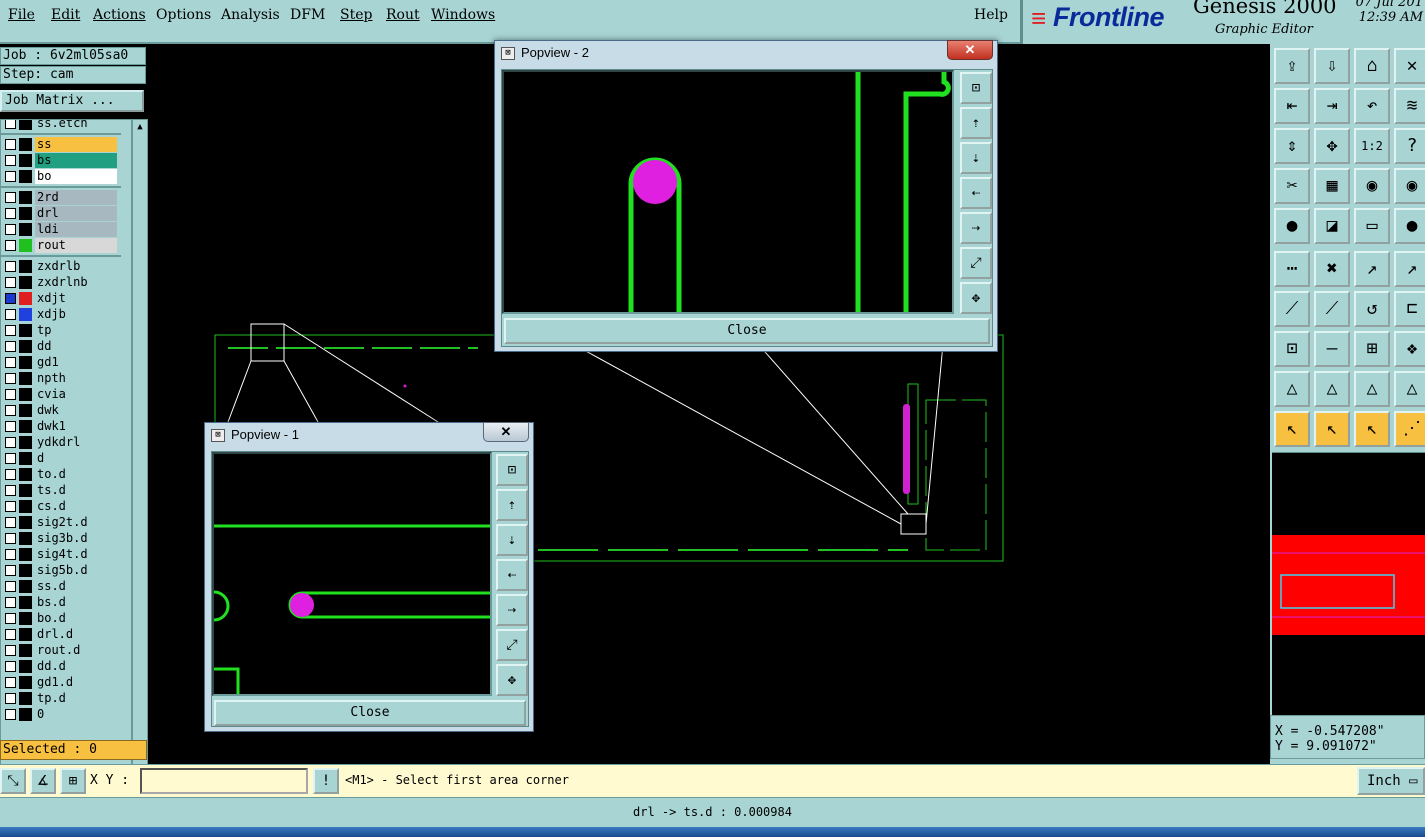 Image resolution: width=1425 pixels, height=837 pixels. I want to click on tool-button-icon: ⌂, so click(1372, 66).